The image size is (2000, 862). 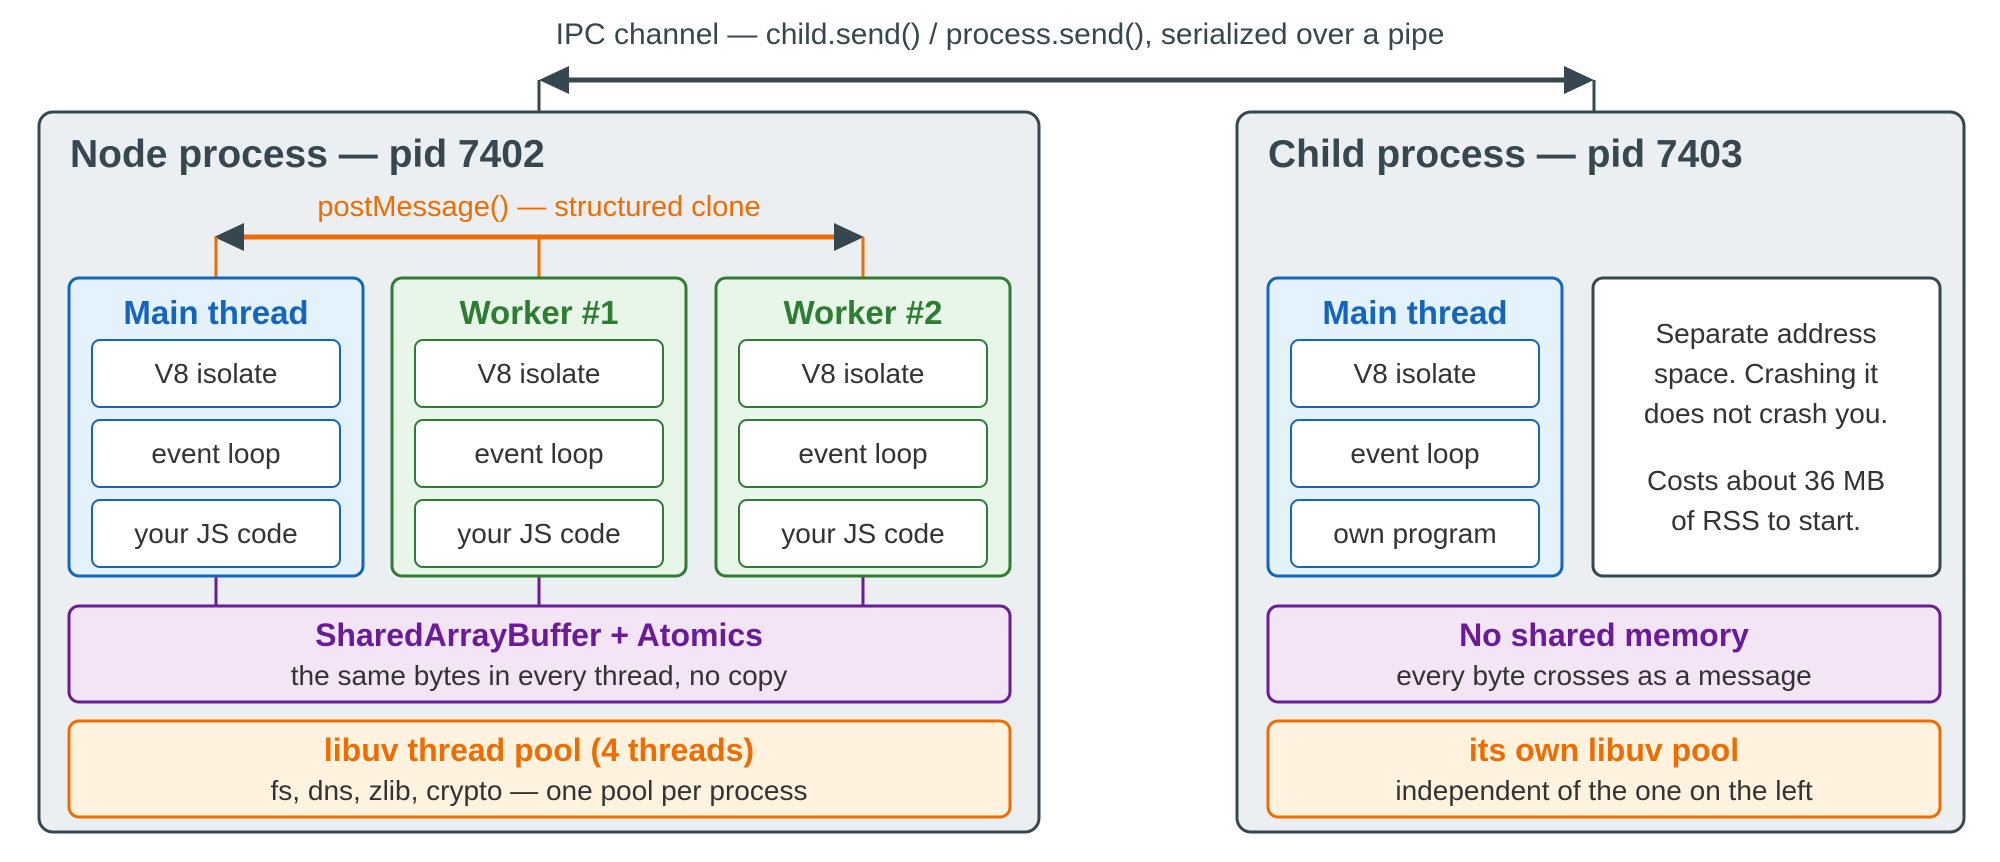 What do you see at coordinates (215, 453) in the screenshot?
I see `main-thread-loop-label: event loop` at bounding box center [215, 453].